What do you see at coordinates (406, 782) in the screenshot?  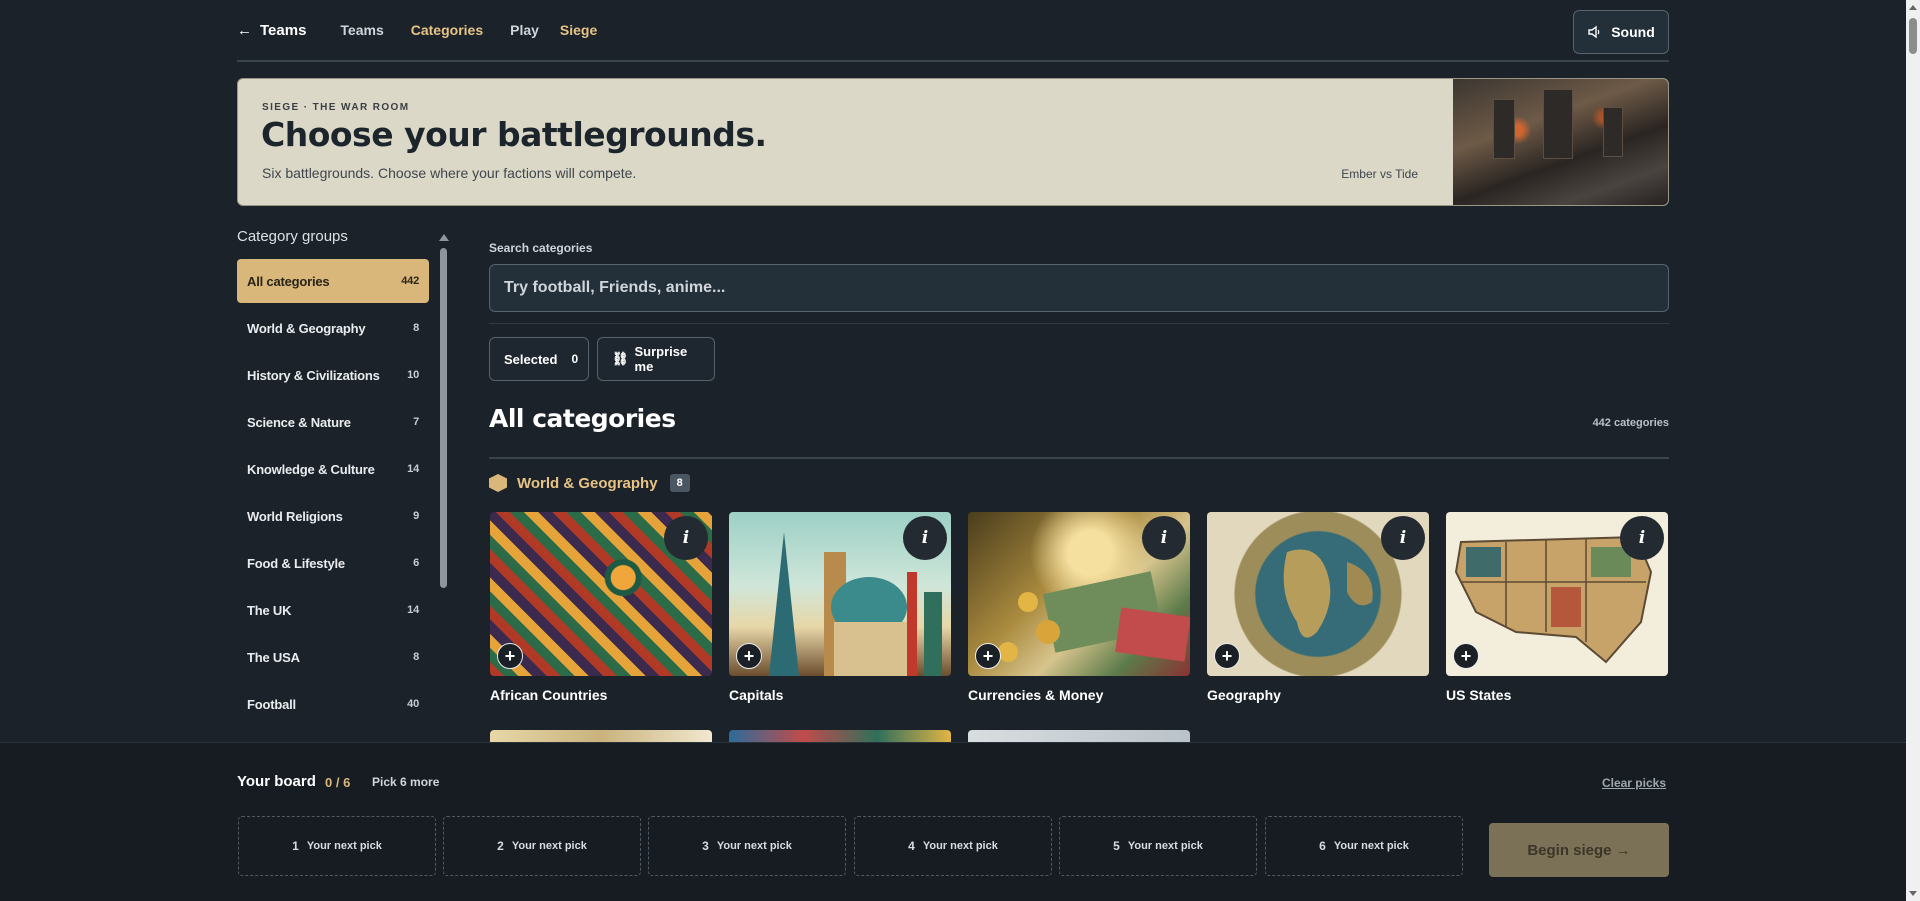 I see `board-remaining: Pick 6 more` at bounding box center [406, 782].